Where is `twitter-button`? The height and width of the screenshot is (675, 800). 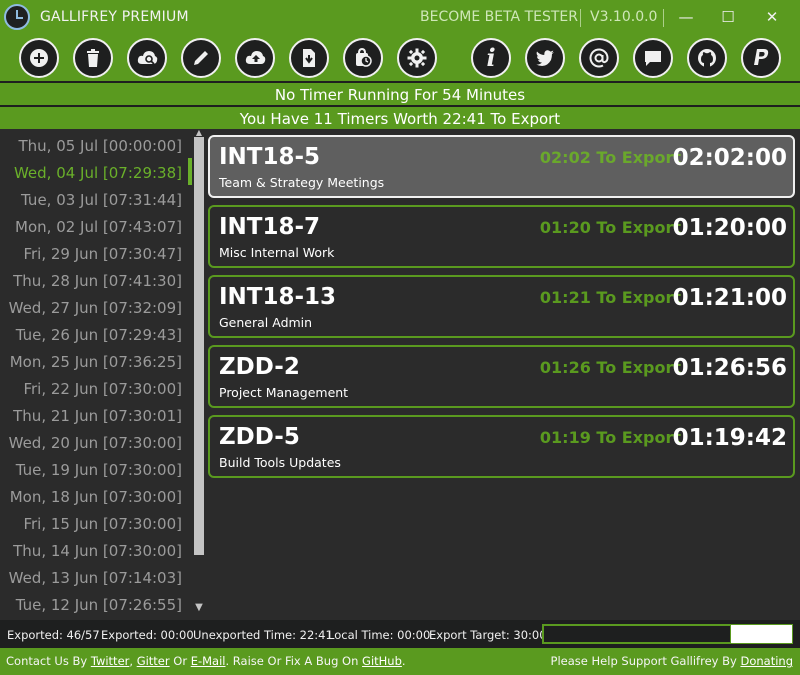 twitter-button is located at coordinates (545, 58).